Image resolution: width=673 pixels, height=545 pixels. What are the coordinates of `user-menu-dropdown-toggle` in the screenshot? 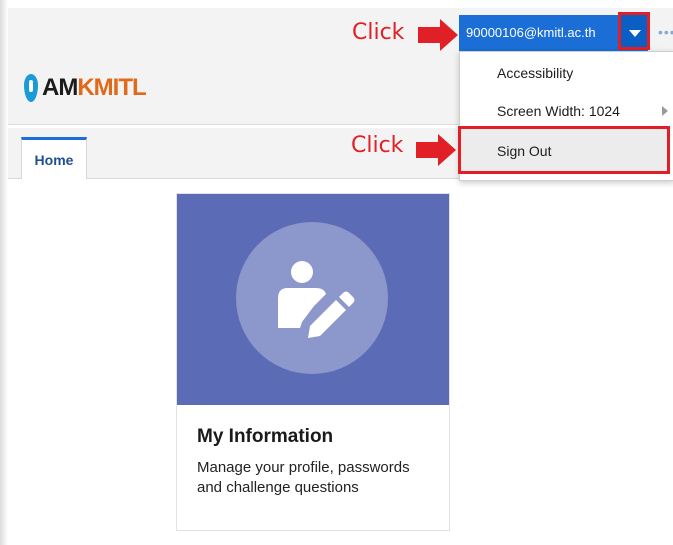 It's located at (634, 31).